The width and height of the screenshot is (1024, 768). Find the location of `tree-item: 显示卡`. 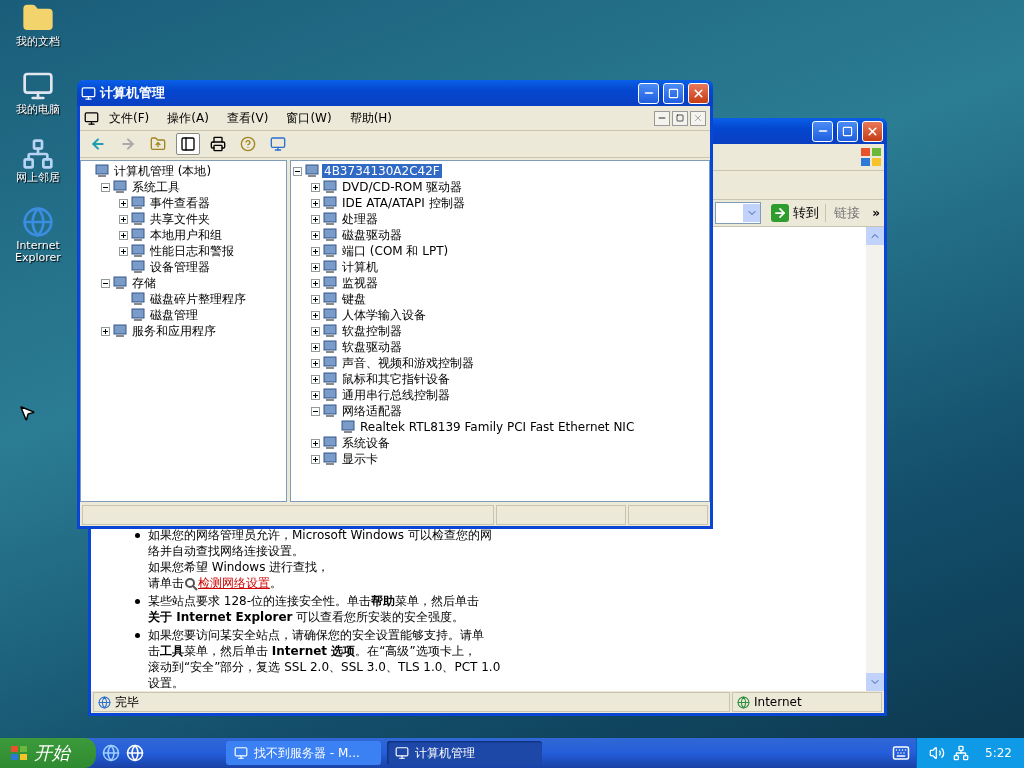

tree-item: 显示卡 is located at coordinates (360, 459).